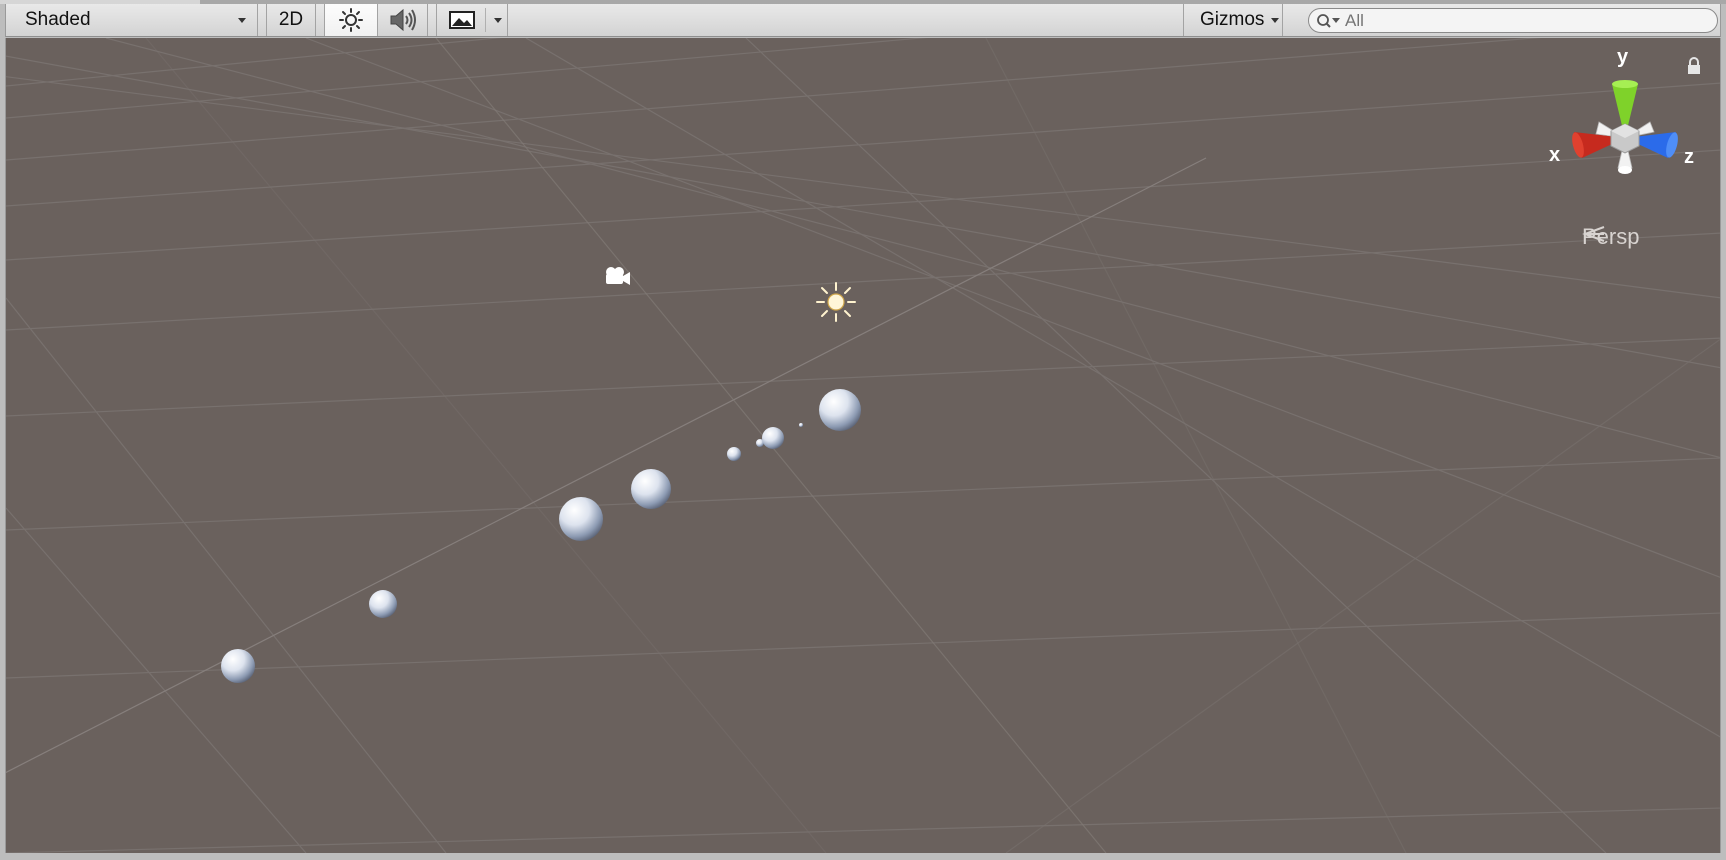 The image size is (1726, 860). I want to click on orientation-gizmo, so click(1621, 141).